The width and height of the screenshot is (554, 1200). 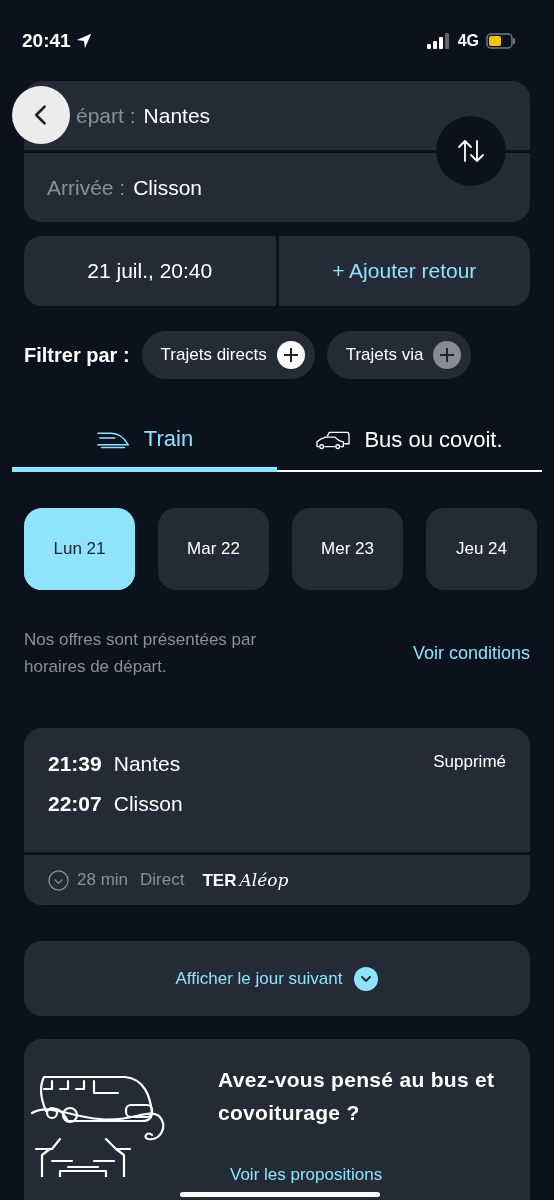 I want to click on mode-tab: Bus ou covoit., so click(x=409, y=441).